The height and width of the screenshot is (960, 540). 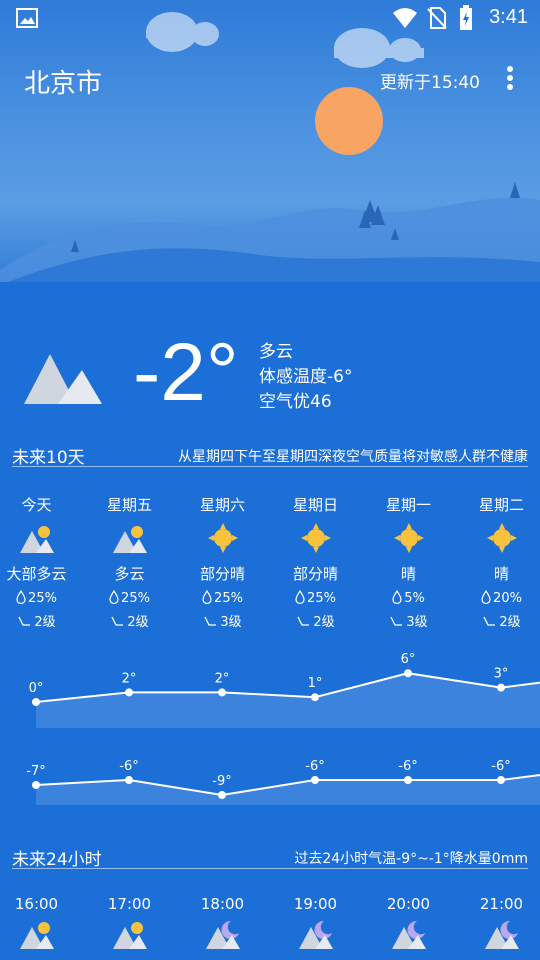 I want to click on no-sim-icon, so click(x=437, y=18).